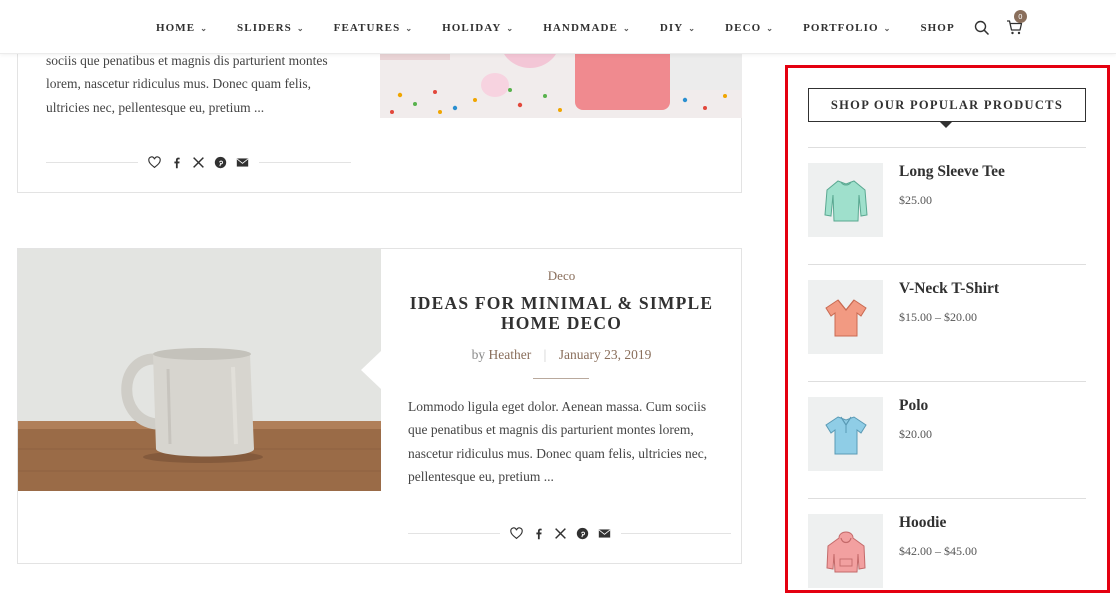  Describe the element at coordinates (847, 28) in the screenshot. I see `nav-item-portfolio: PORTFOLIO ⌄` at that location.